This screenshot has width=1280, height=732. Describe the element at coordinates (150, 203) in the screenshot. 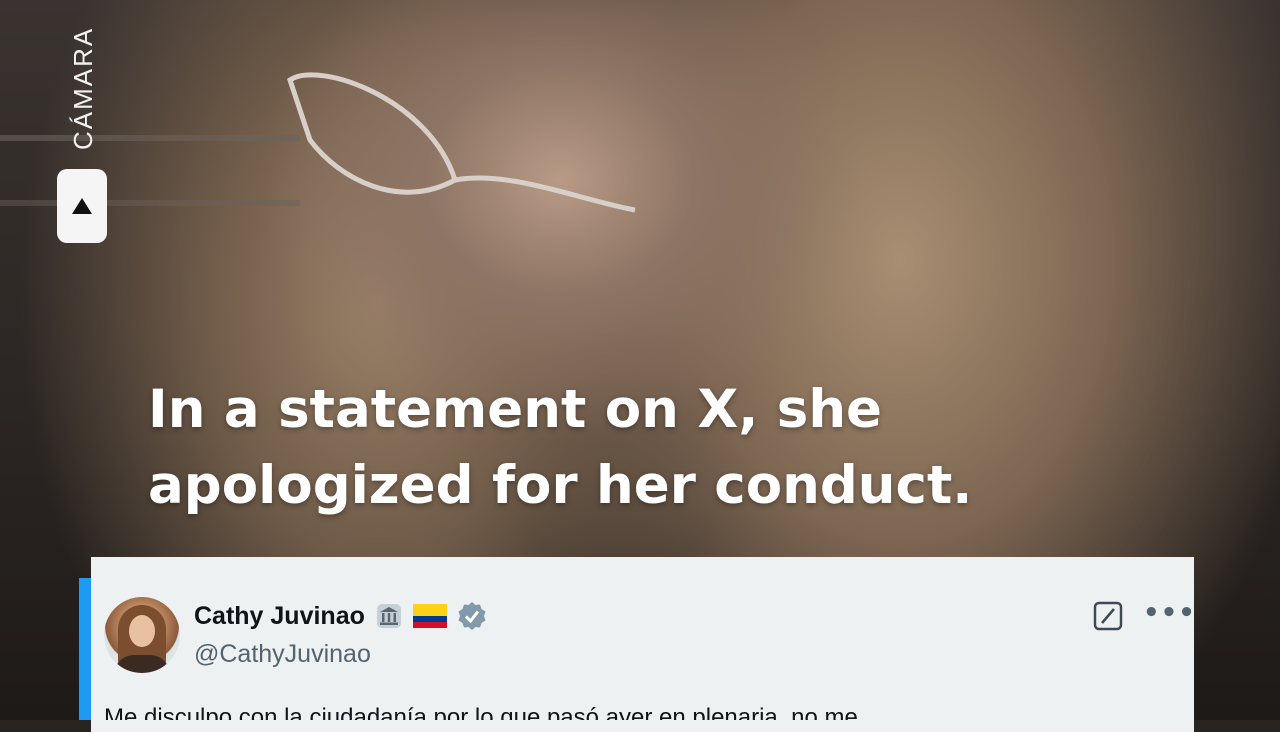

I see `background-shelf-lower` at that location.